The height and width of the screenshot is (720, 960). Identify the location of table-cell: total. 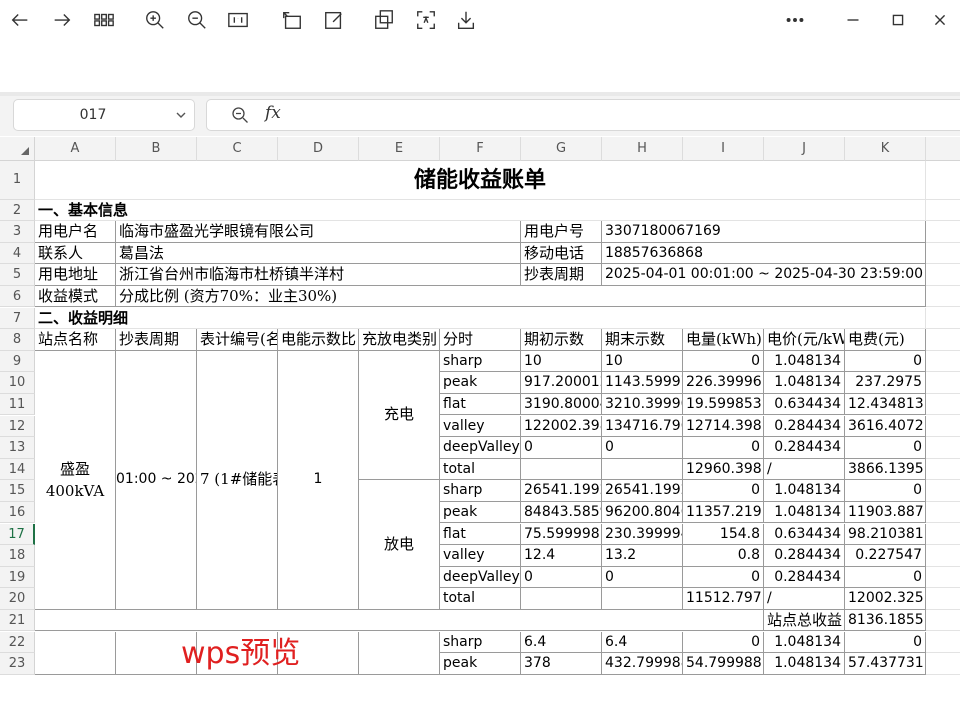
(480, 599).